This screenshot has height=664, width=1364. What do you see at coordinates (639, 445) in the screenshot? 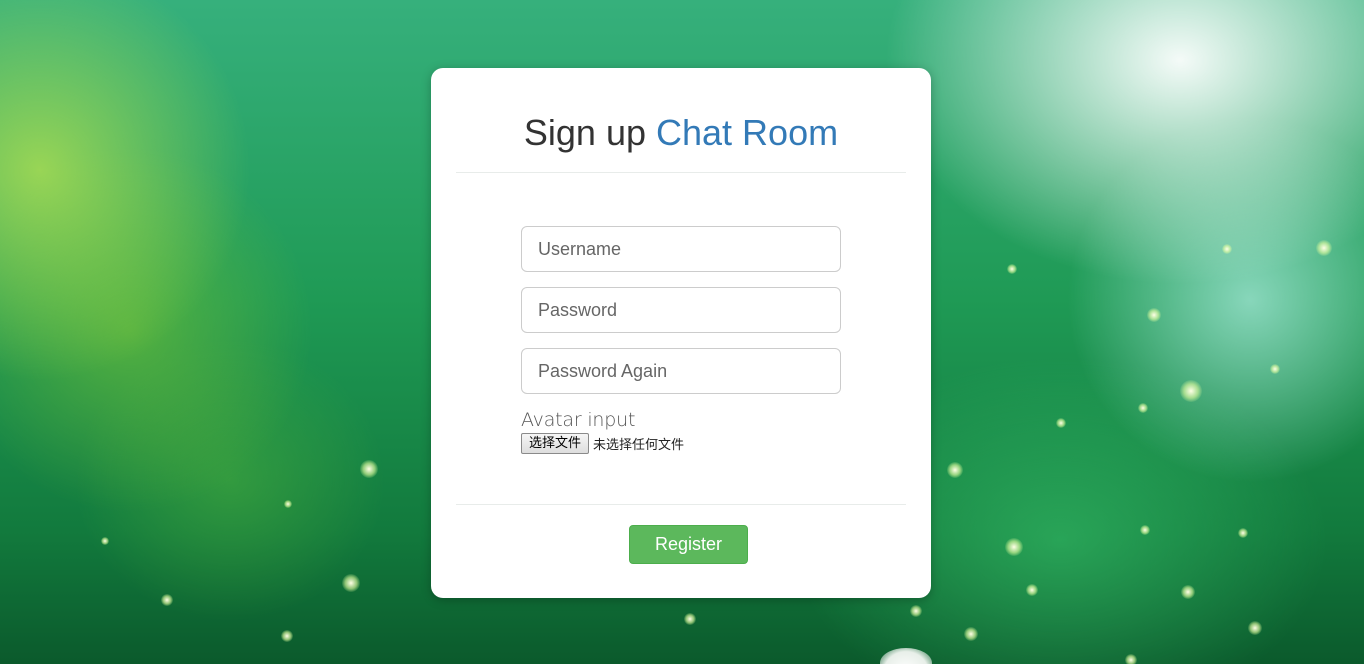
I see `file-status-text: 未选择任何文件` at bounding box center [639, 445].